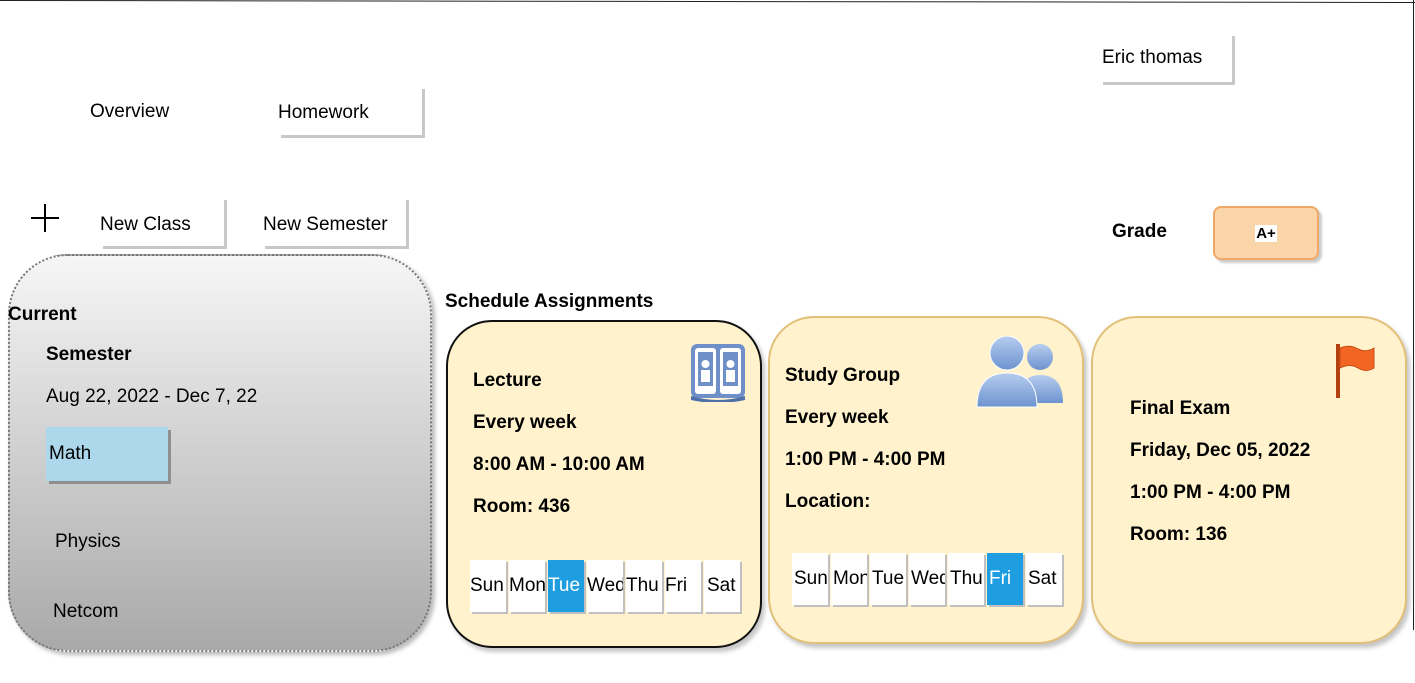  Describe the element at coordinates (865, 459) in the screenshot. I see `study-group-time: 1:00 PM - 4:00 PM` at that location.